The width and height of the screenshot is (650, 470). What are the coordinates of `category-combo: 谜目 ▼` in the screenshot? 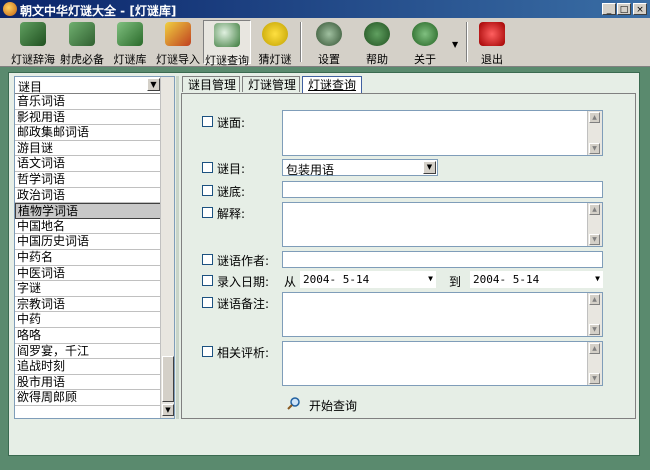 It's located at (88, 85).